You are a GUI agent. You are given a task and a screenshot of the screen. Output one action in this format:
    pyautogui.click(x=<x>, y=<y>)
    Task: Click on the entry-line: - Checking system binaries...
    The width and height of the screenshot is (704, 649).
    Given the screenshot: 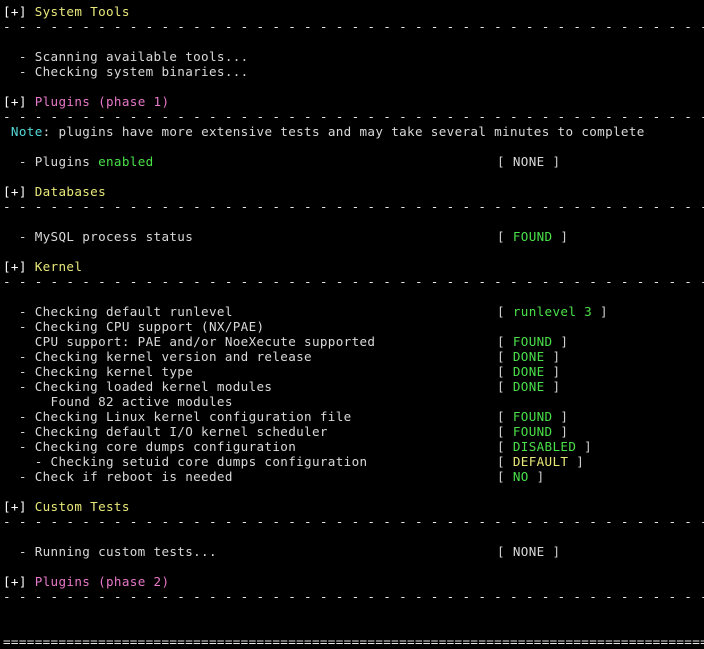 What is the action you would take?
    pyautogui.click(x=353, y=71)
    